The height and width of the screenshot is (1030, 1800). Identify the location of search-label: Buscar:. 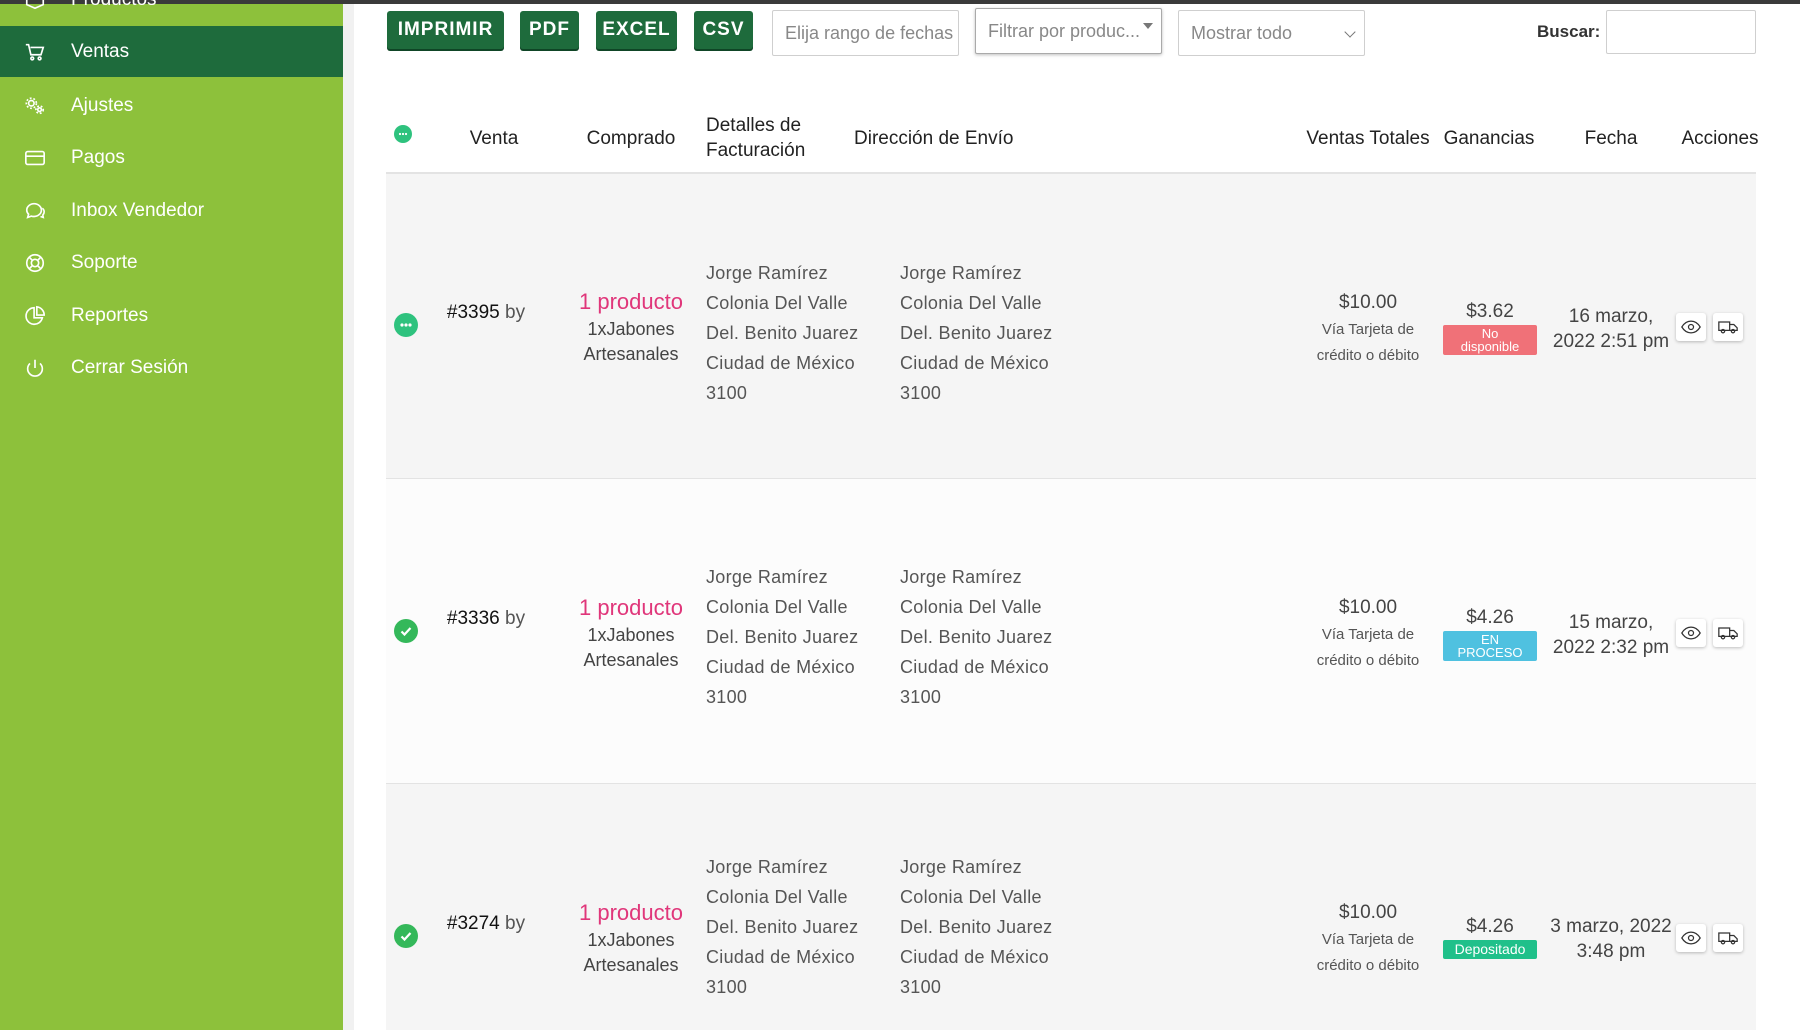
(1569, 31).